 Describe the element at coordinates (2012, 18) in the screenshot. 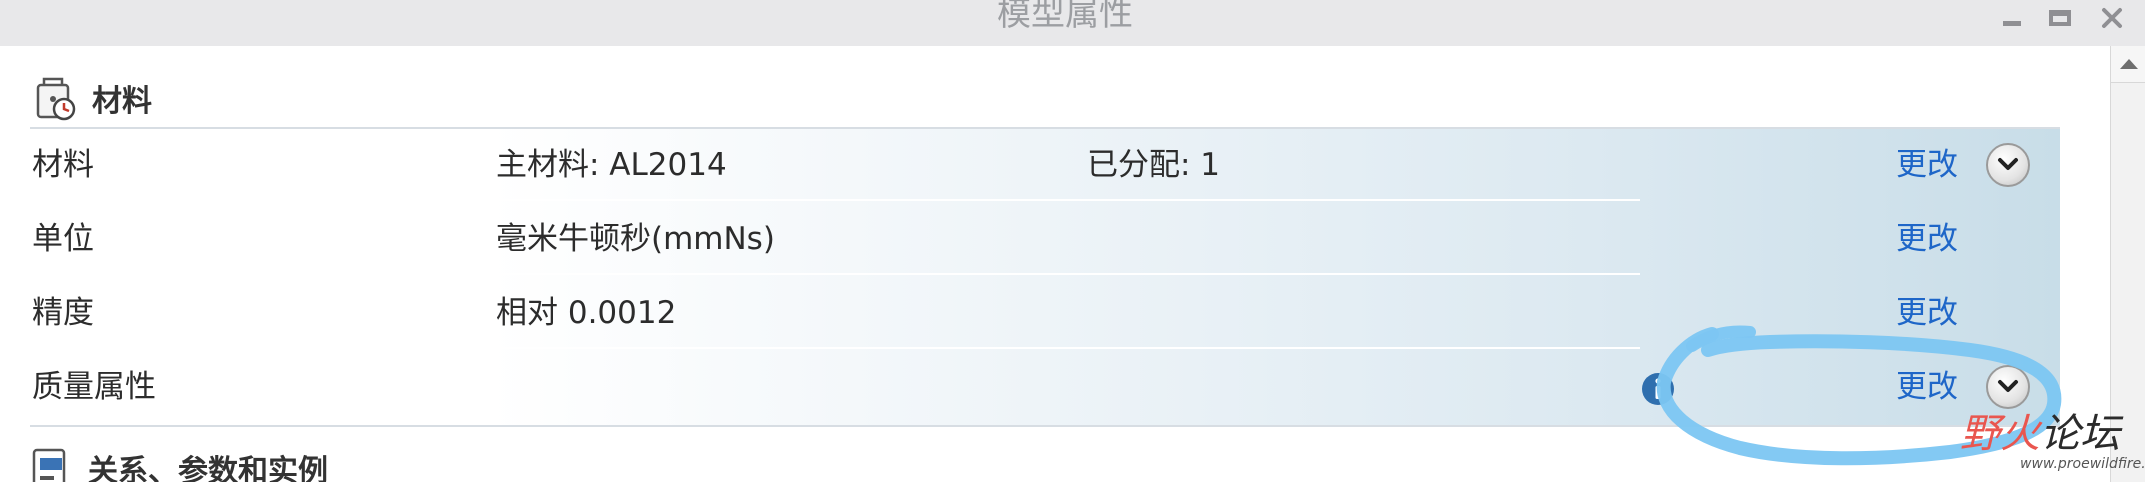

I see `minimize-button` at that location.